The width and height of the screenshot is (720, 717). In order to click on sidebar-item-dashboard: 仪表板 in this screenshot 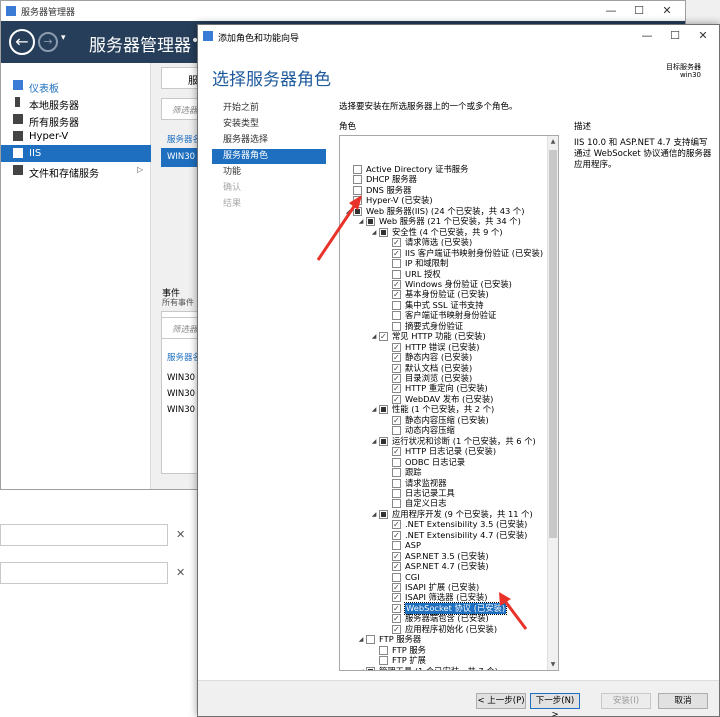, I will do `click(76, 86)`.